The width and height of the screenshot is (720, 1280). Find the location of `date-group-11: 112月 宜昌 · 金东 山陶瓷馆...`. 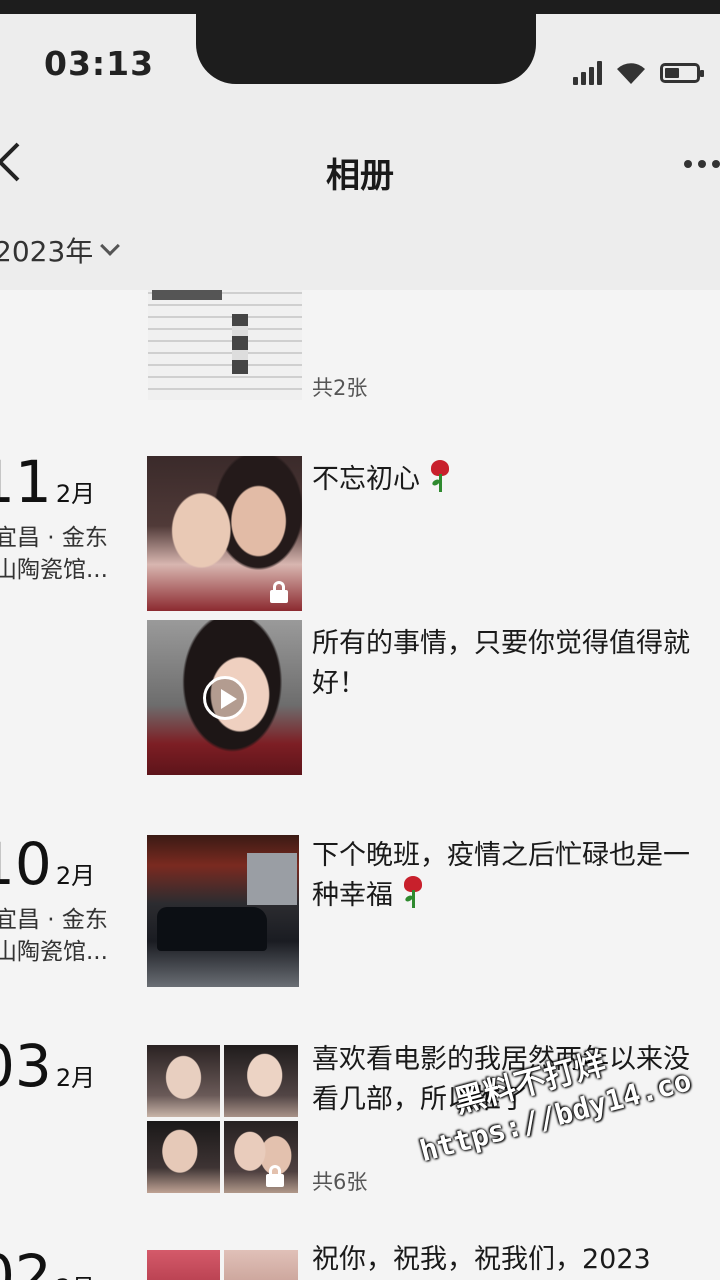

date-group-11: 112月 宜昌 · 金东 山陶瓷馆... is located at coordinates (54, 517).